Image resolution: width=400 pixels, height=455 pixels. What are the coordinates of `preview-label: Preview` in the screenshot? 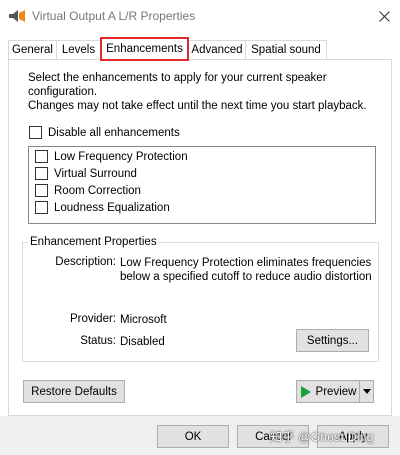 It's located at (336, 391).